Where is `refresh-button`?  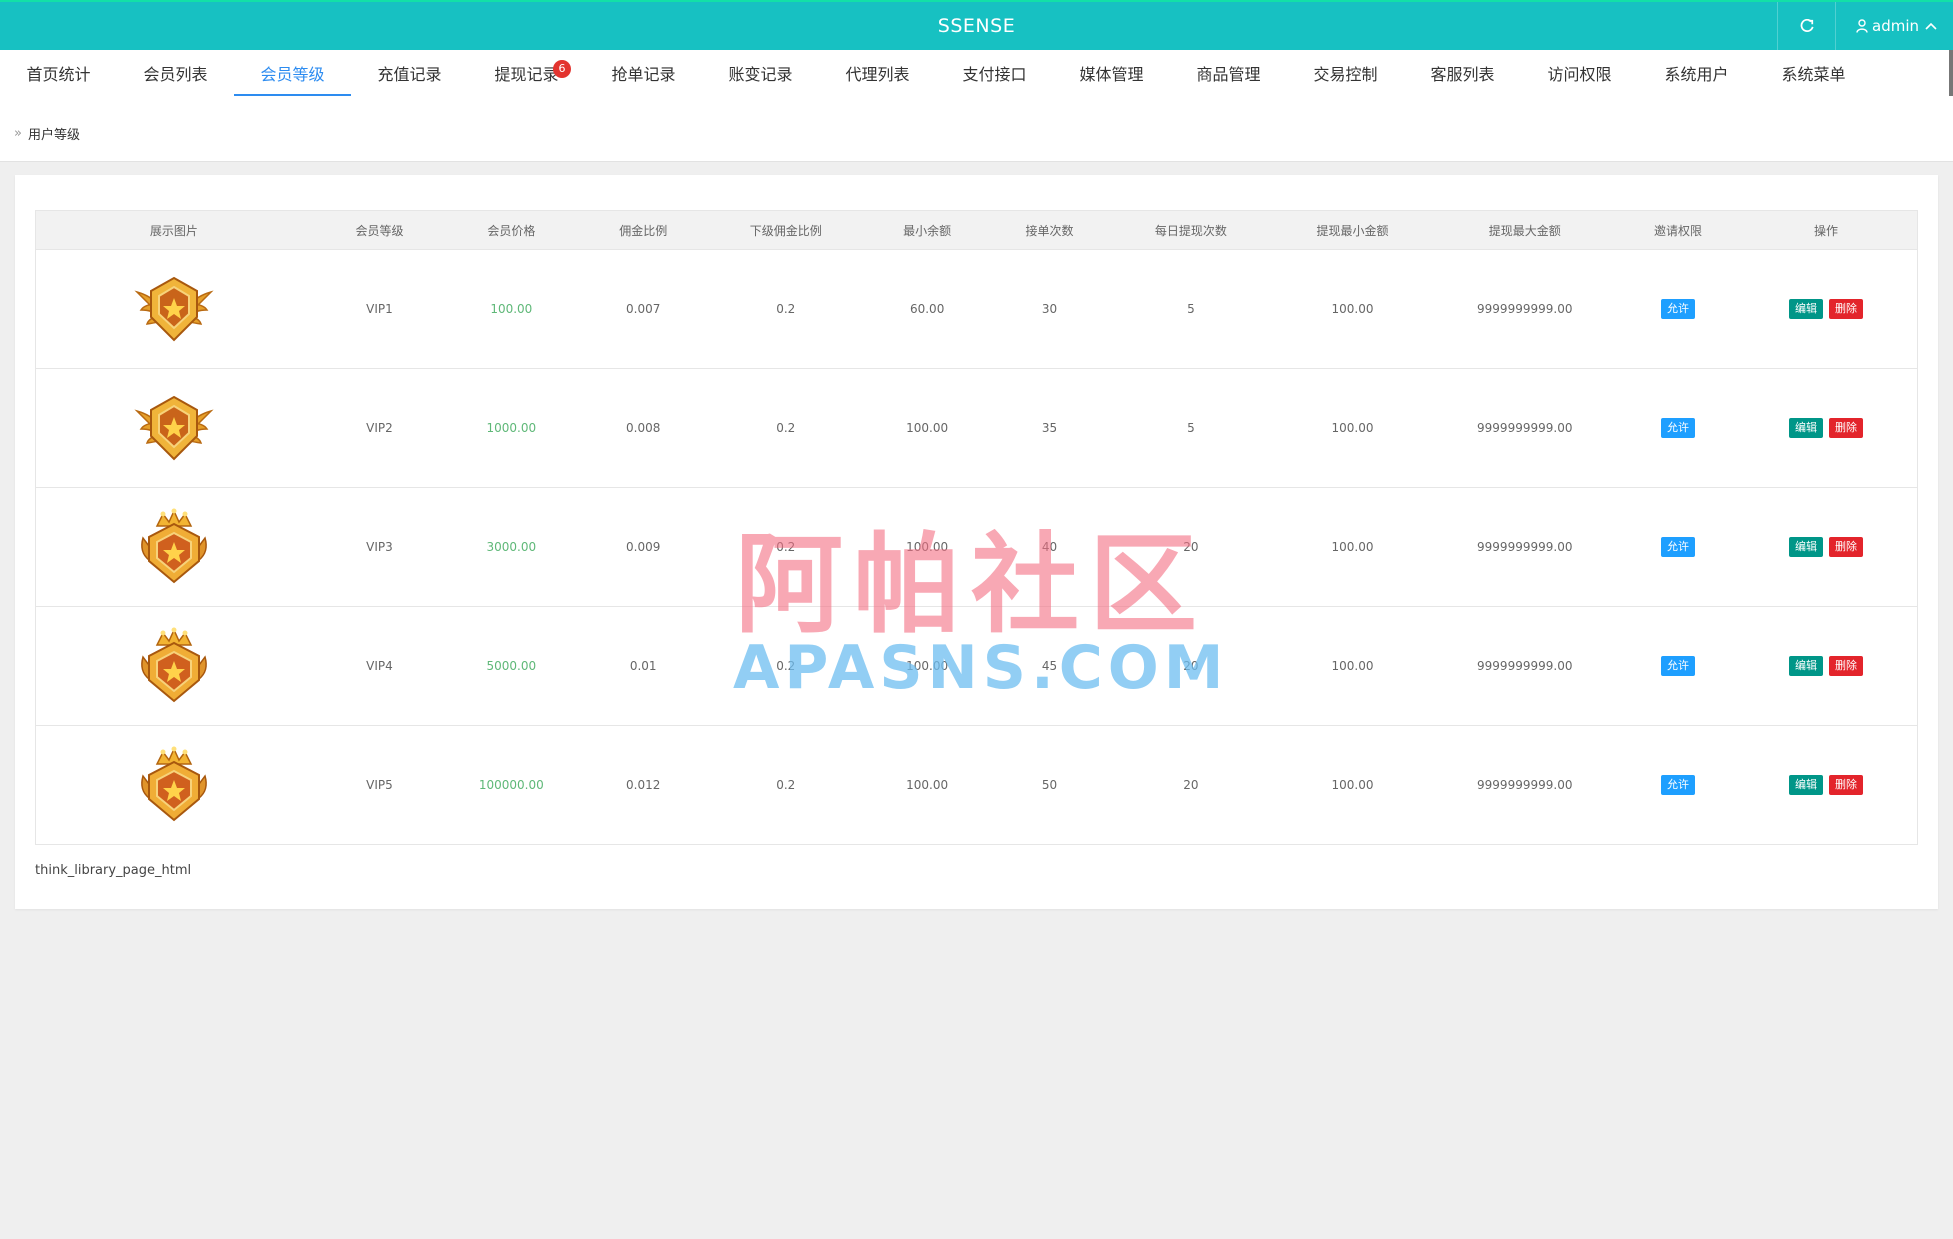
refresh-button is located at coordinates (1806, 26).